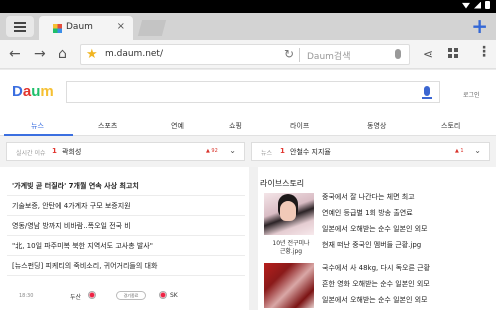 This screenshot has height=310, width=496. Describe the element at coordinates (299, 126) in the screenshot. I see `tab-life: 라이프` at that location.